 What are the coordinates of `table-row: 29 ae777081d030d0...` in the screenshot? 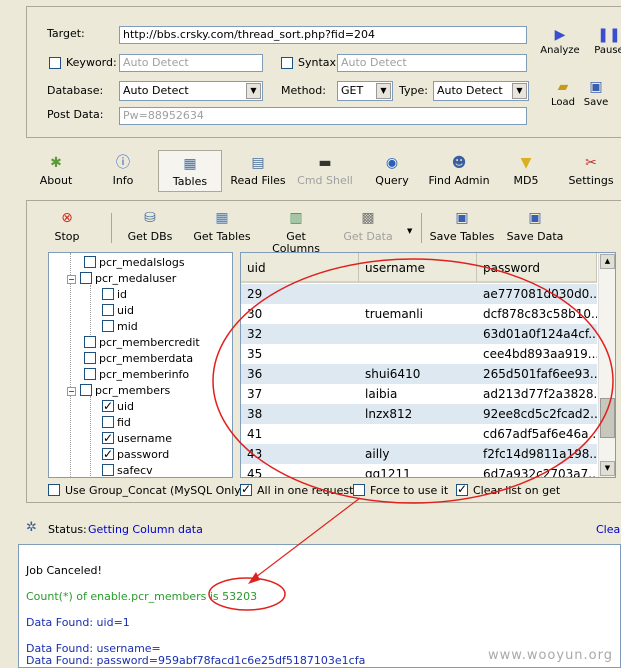 It's located at (419, 294).